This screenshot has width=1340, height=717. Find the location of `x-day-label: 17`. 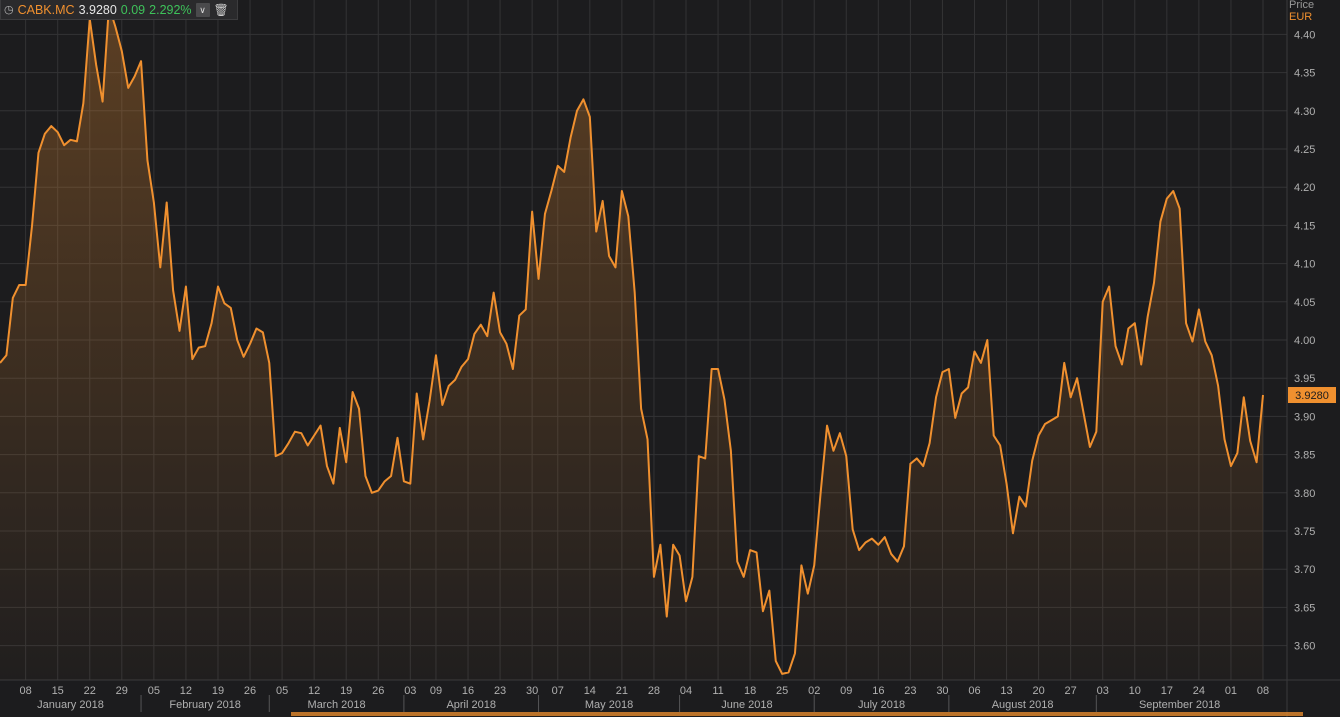

x-day-label: 17 is located at coordinates (1167, 691).